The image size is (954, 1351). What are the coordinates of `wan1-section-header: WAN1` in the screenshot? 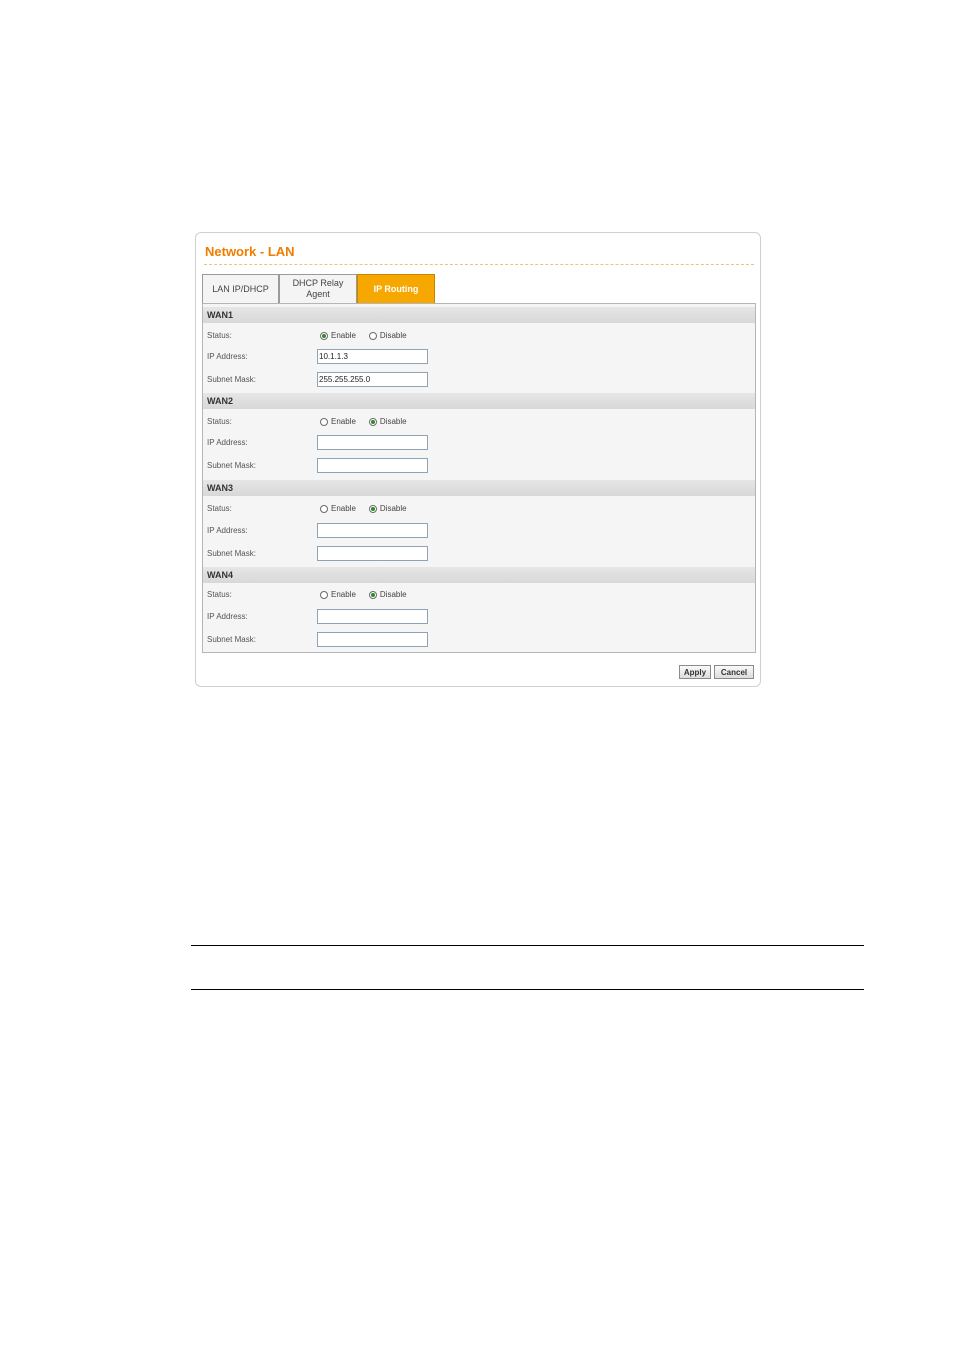 It's located at (479, 315).